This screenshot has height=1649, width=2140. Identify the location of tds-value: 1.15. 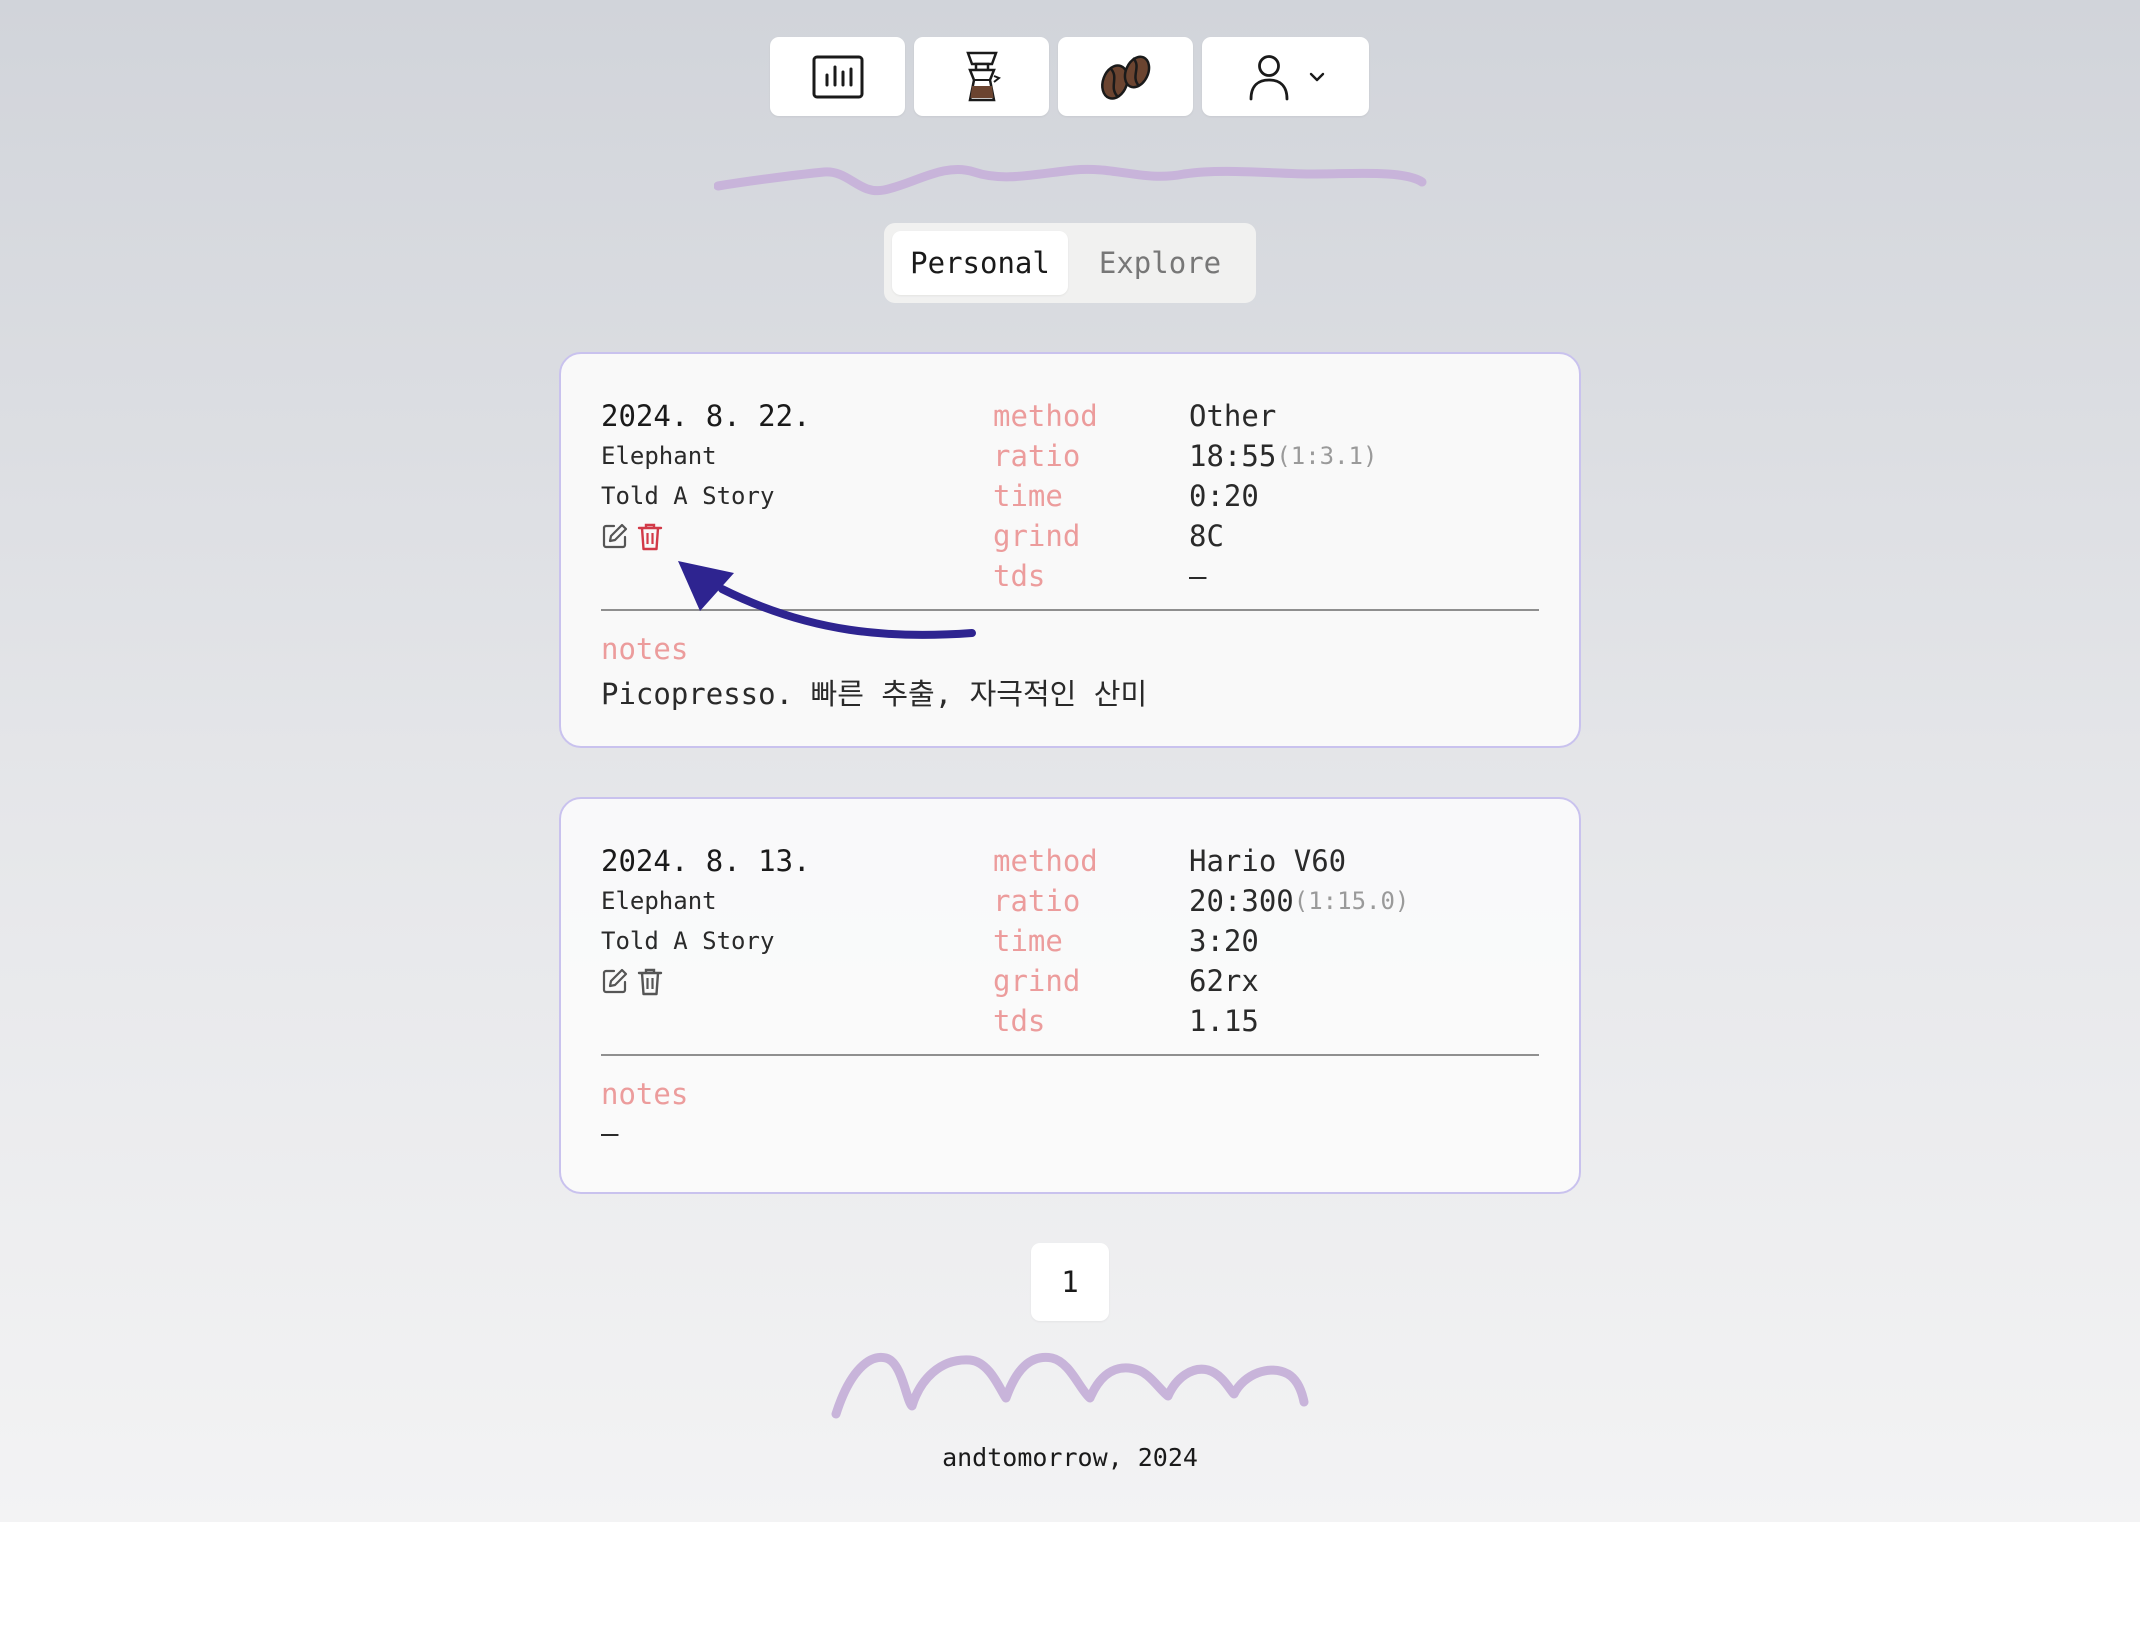
(1224, 1021).